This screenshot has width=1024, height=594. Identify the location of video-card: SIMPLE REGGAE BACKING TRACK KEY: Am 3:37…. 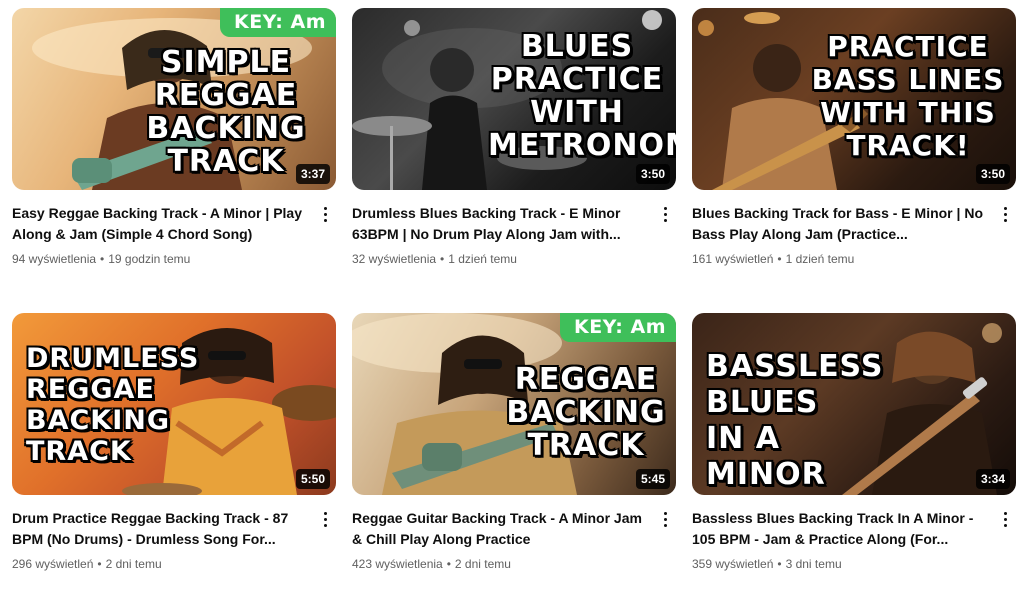
(174, 138).